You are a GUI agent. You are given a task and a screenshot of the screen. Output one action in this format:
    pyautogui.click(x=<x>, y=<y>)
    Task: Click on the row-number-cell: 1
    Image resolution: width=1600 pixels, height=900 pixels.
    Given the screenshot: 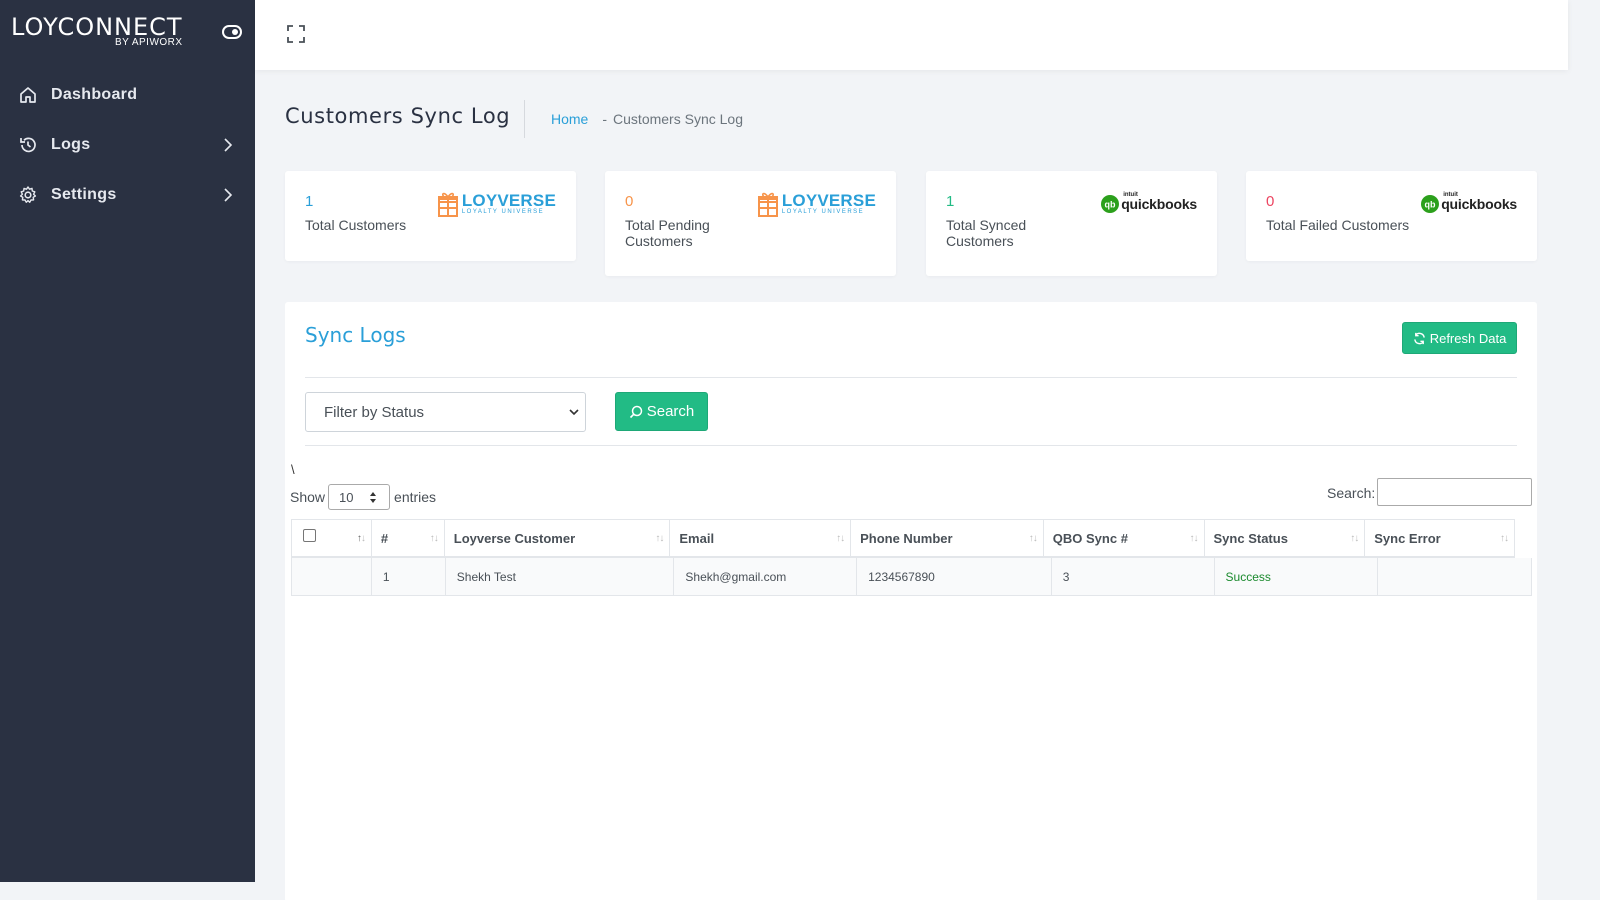 What is the action you would take?
    pyautogui.click(x=409, y=576)
    